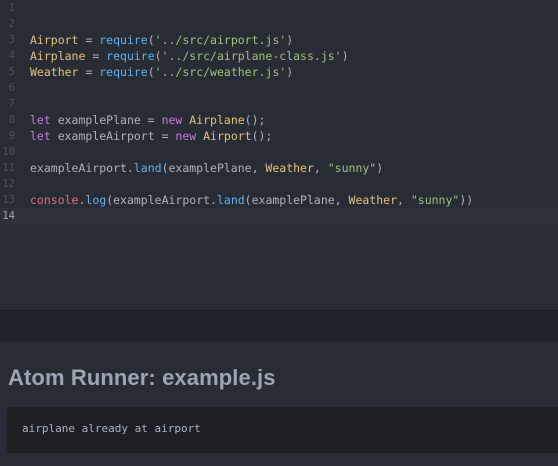 The image size is (558, 466). What do you see at coordinates (111, 428) in the screenshot?
I see `runner-output-text: airplane already at airport` at bounding box center [111, 428].